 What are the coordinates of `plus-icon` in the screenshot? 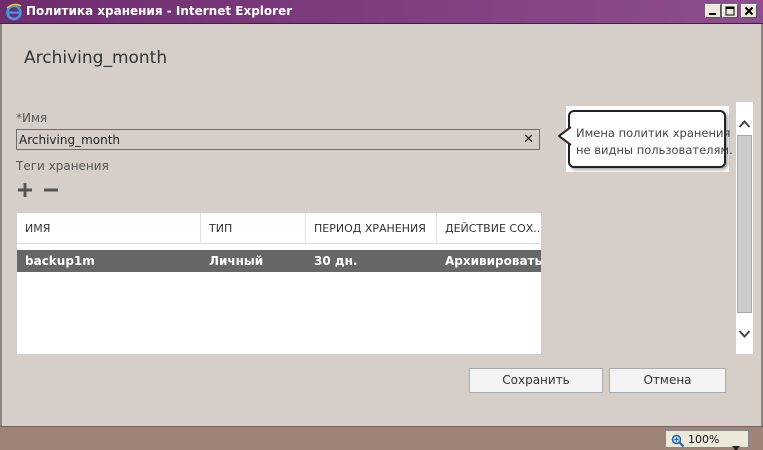 It's located at (25, 190).